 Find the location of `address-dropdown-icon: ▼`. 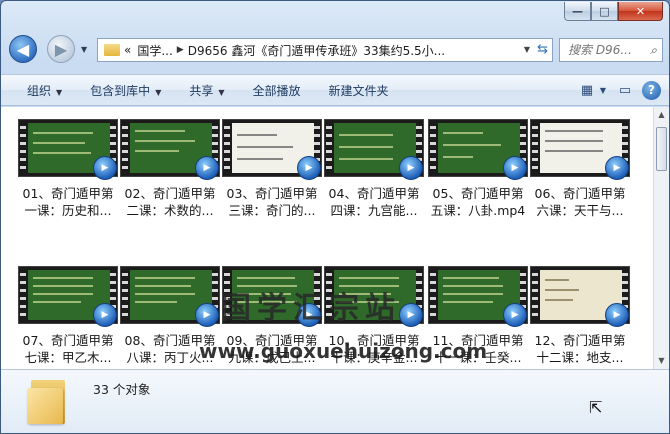

address-dropdown-icon: ▼ is located at coordinates (527, 49).